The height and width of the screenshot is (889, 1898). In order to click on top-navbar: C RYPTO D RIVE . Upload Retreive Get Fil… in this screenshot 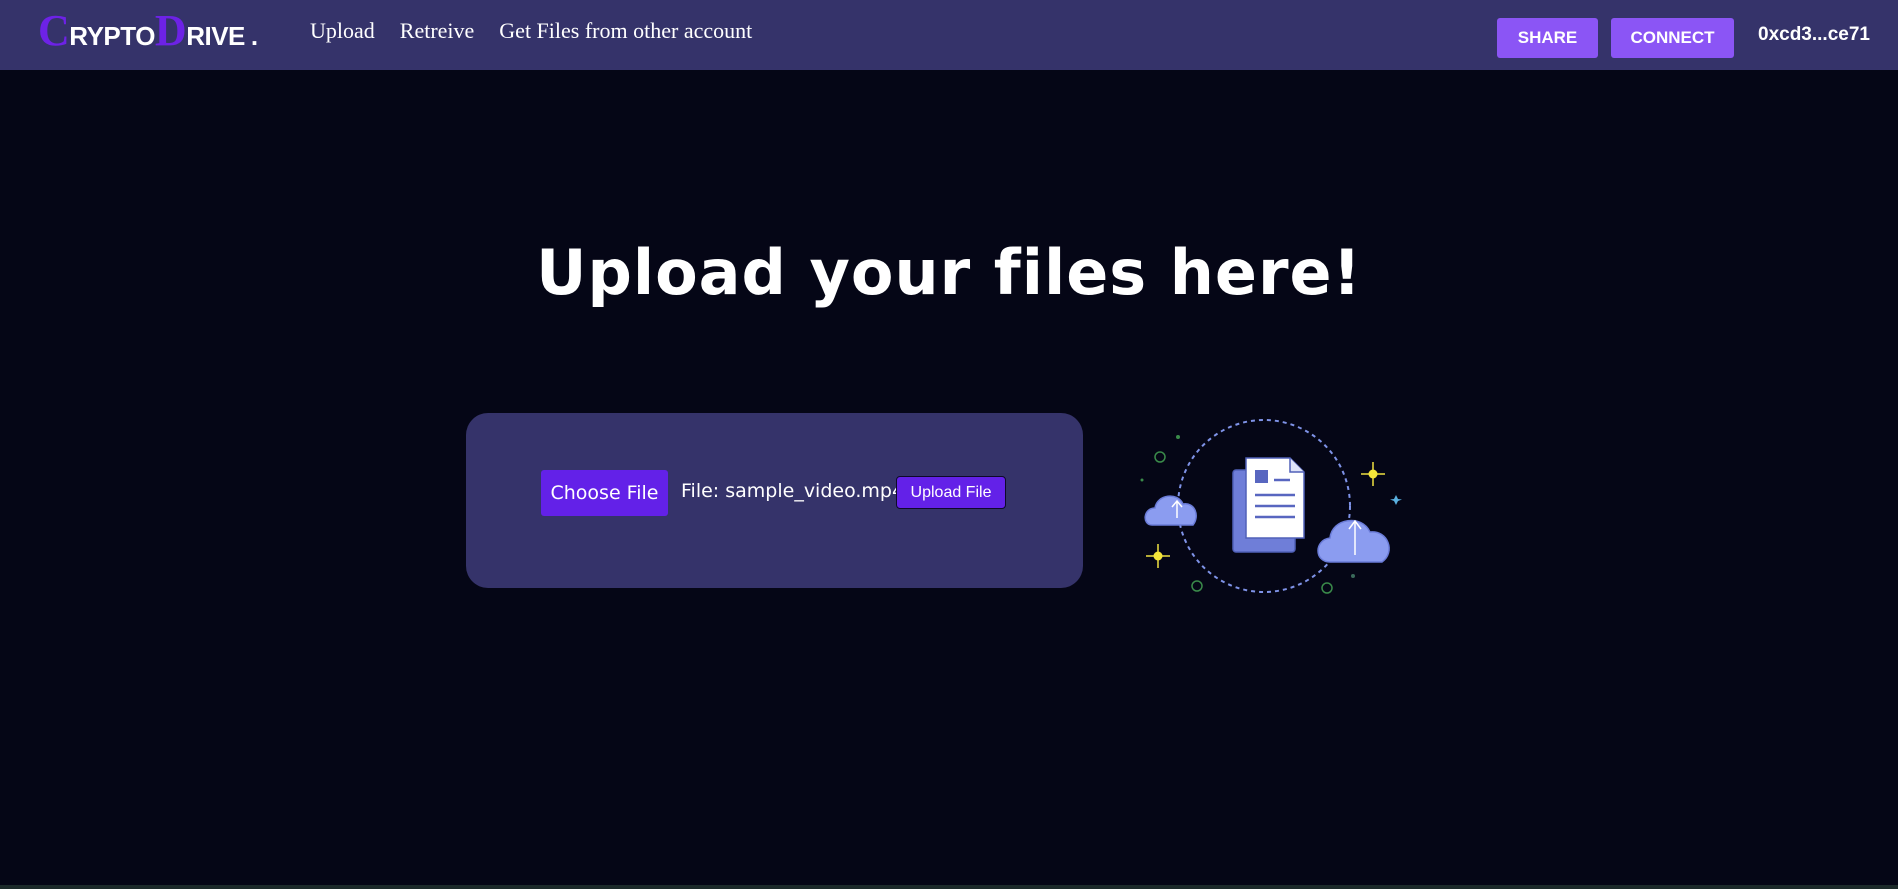, I will do `click(949, 35)`.